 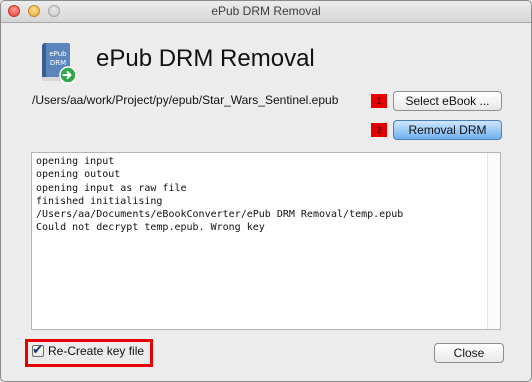 What do you see at coordinates (58, 54) in the screenshot?
I see `icon-text-epub: ePub` at bounding box center [58, 54].